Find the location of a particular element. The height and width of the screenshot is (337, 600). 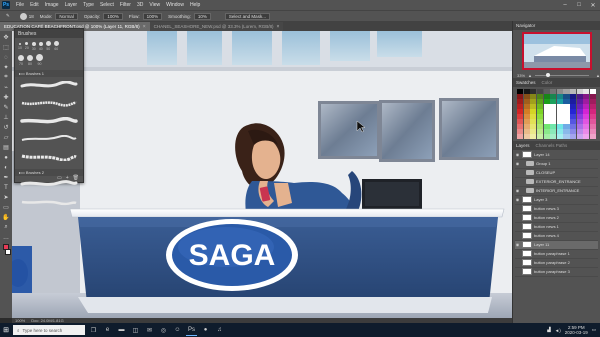

visibility-eye-icon: ◉ is located at coordinates (517, 199).